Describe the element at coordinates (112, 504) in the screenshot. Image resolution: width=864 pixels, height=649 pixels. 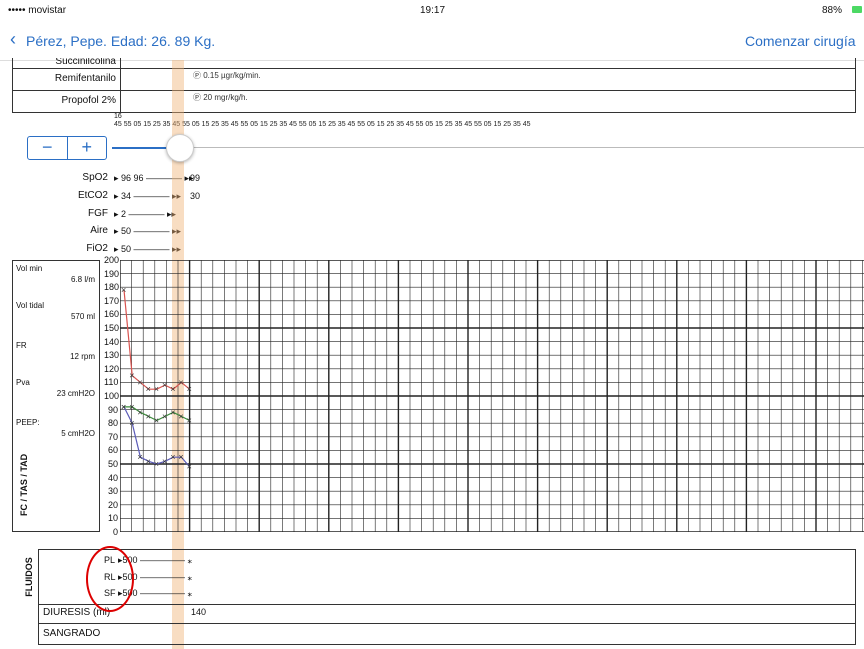
I see `y-tick-label: 20` at that location.